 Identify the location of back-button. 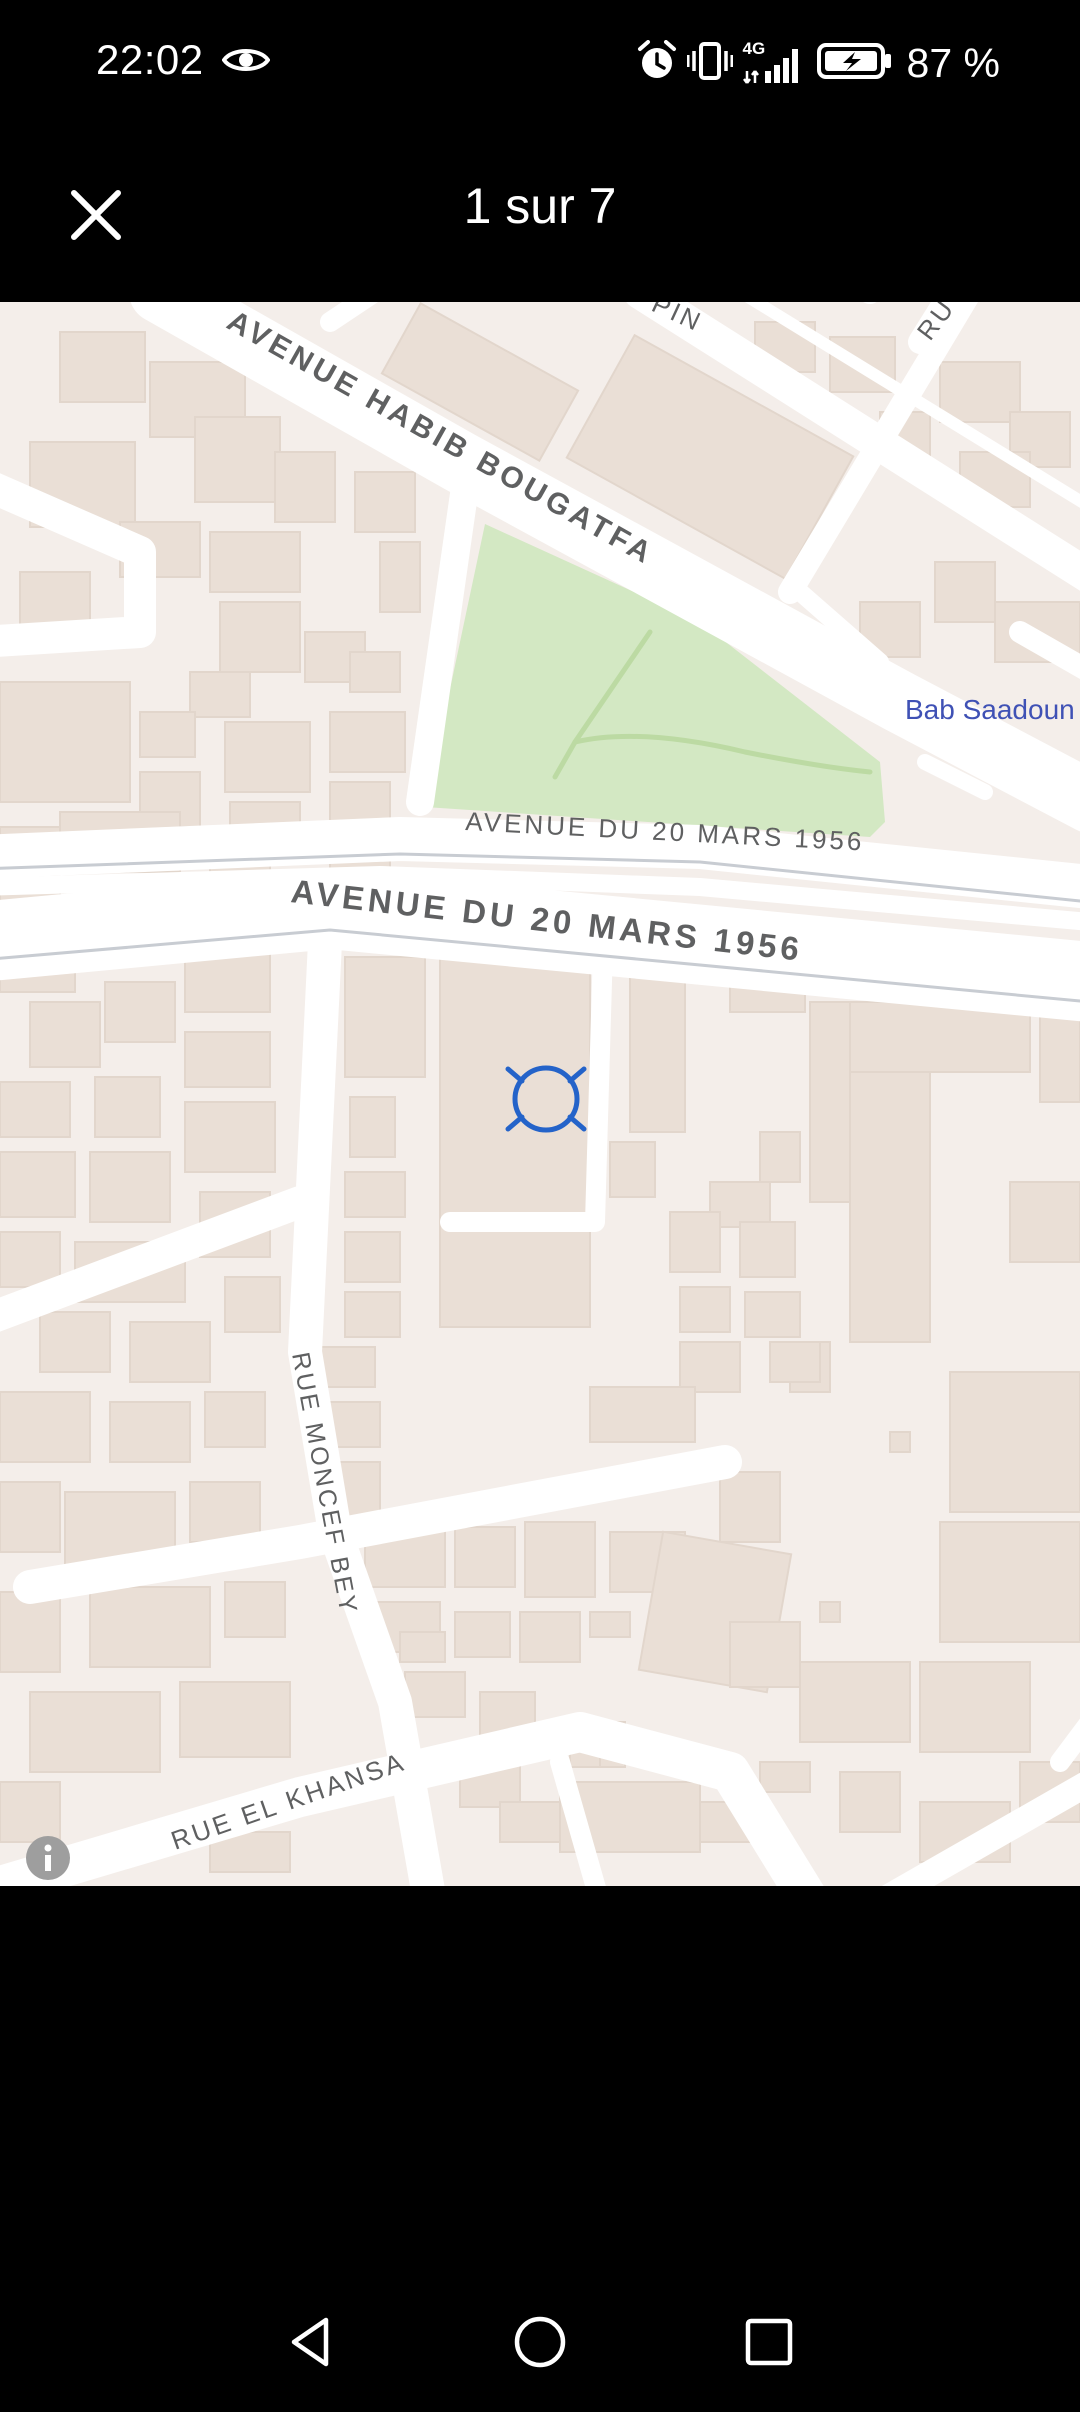
(310, 2342).